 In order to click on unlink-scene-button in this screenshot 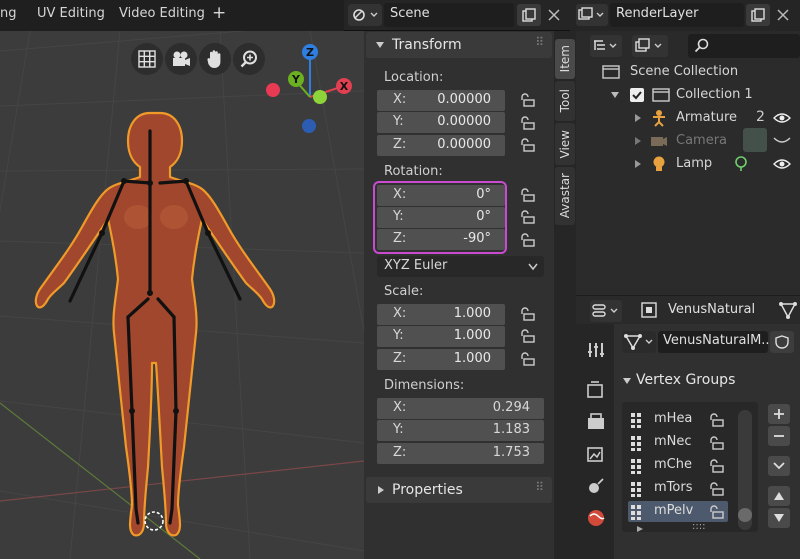, I will do `click(554, 15)`.